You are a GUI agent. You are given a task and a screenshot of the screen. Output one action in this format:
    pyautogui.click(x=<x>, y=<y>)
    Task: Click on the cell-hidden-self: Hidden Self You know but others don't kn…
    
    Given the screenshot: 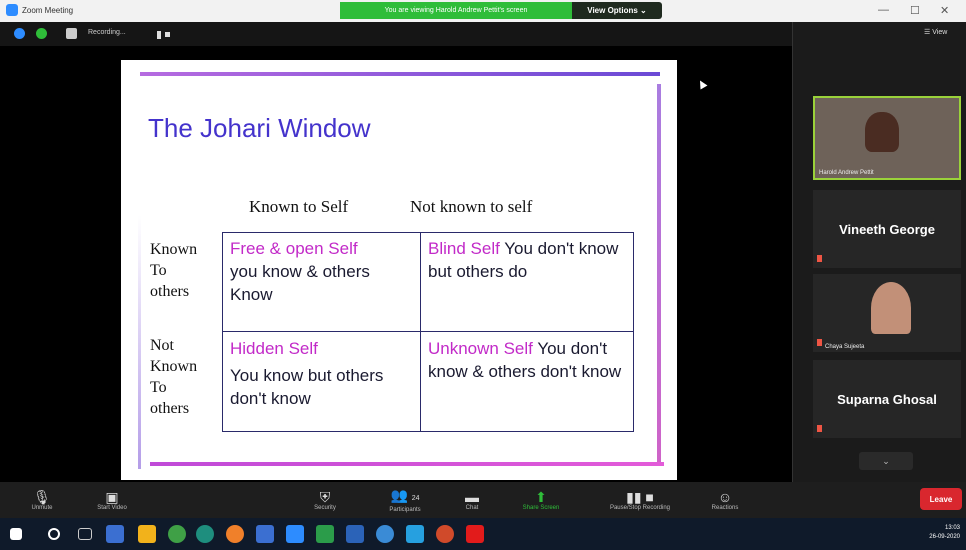 What is the action you would take?
    pyautogui.click(x=323, y=373)
    